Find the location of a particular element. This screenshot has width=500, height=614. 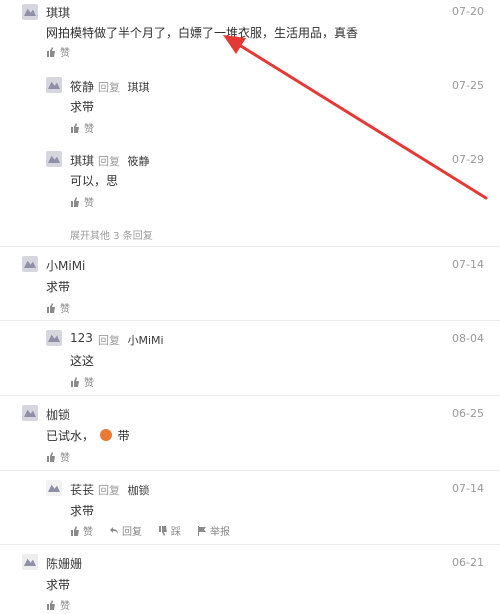

comment-text-part: 带 is located at coordinates (123, 436).